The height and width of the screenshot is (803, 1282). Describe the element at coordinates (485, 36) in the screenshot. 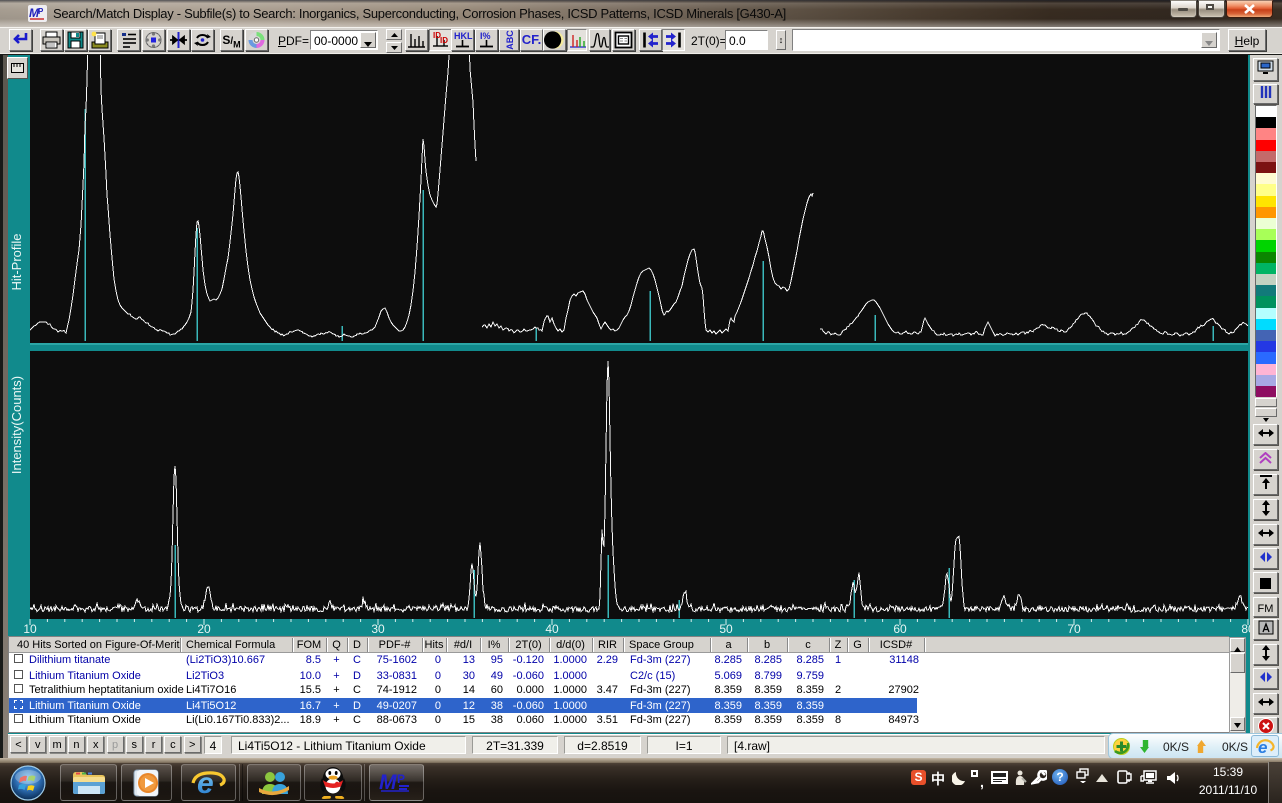

I see `svg-text: I%` at that location.